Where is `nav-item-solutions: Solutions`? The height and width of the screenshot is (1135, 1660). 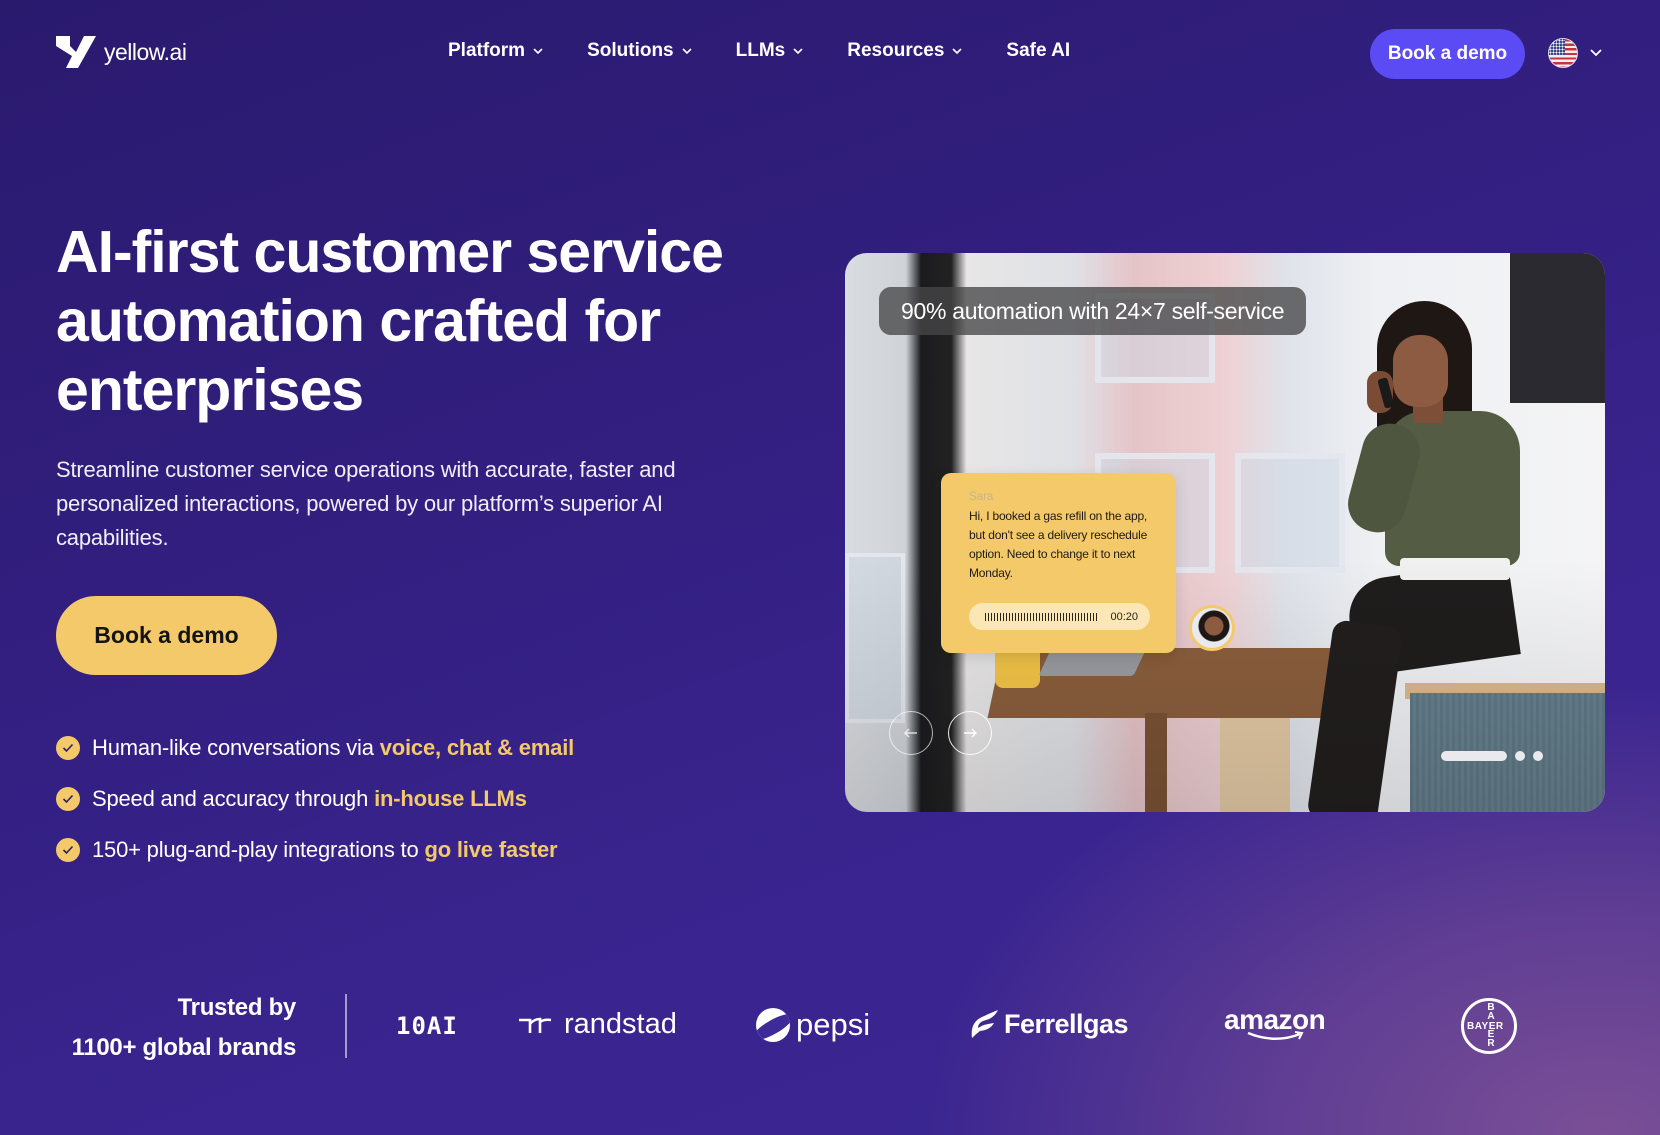 nav-item-solutions: Solutions is located at coordinates (639, 51).